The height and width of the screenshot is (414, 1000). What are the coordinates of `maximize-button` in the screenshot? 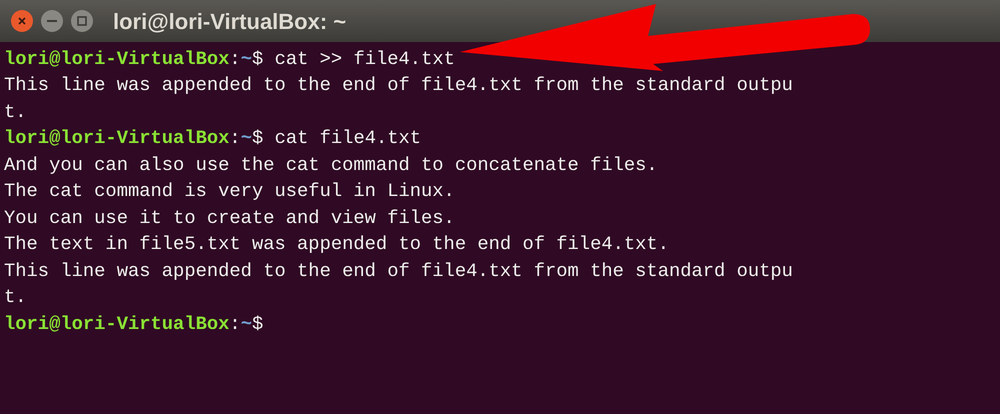 It's located at (82, 21).